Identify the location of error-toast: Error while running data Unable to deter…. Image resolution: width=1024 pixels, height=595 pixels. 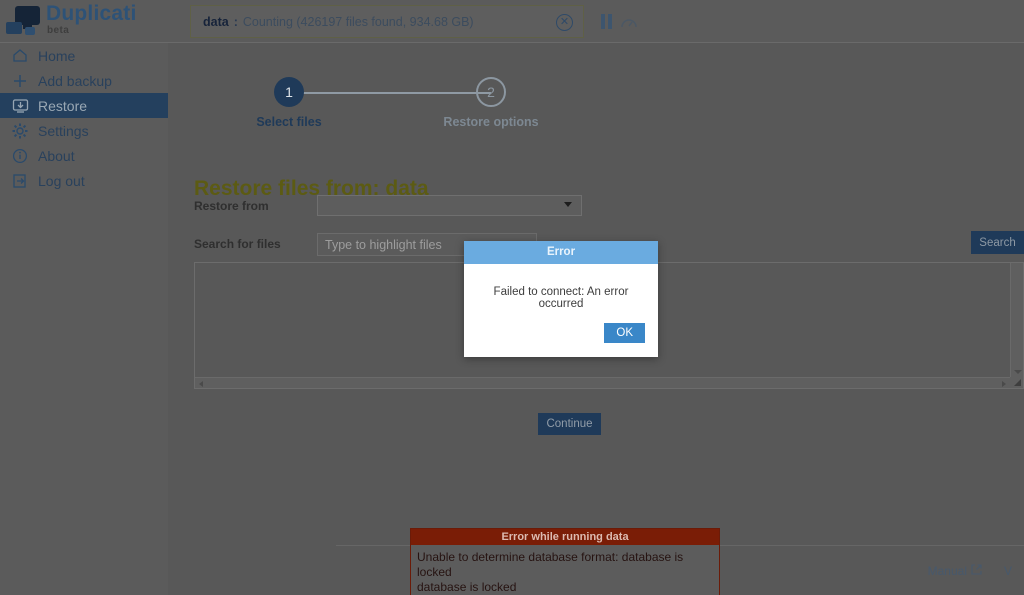
(565, 561).